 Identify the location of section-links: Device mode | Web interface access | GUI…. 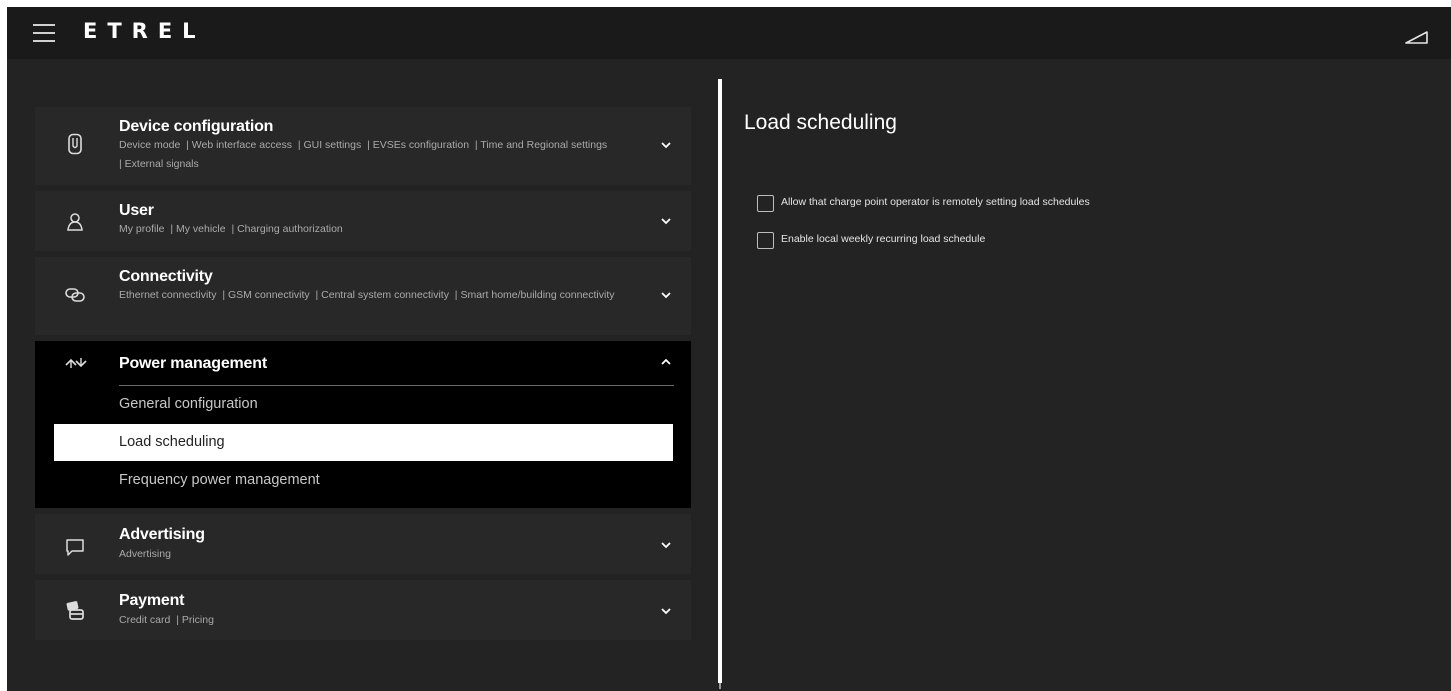
(386, 155).